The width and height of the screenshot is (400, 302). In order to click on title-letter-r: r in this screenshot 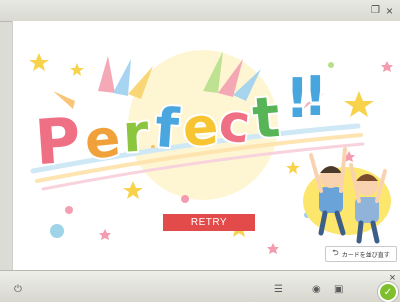, I will do `click(135, 133)`.